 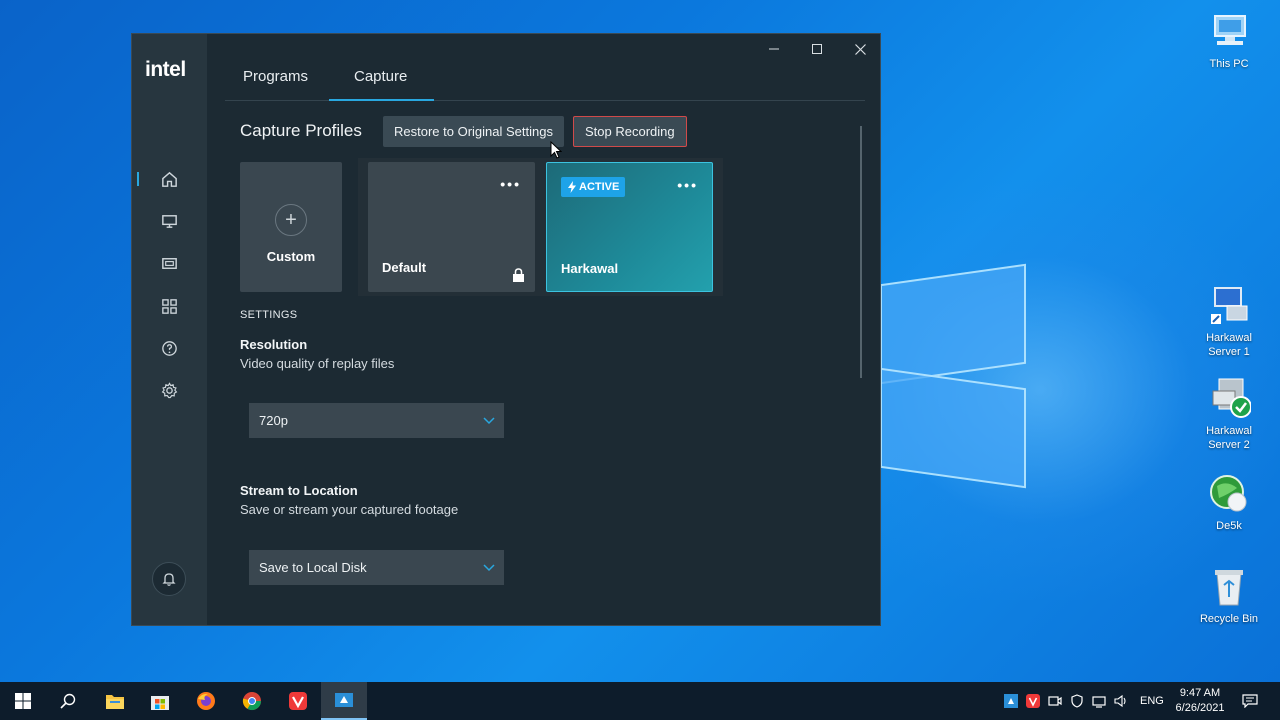 What do you see at coordinates (1229, 587) in the screenshot?
I see `recycle-bin-icon` at bounding box center [1229, 587].